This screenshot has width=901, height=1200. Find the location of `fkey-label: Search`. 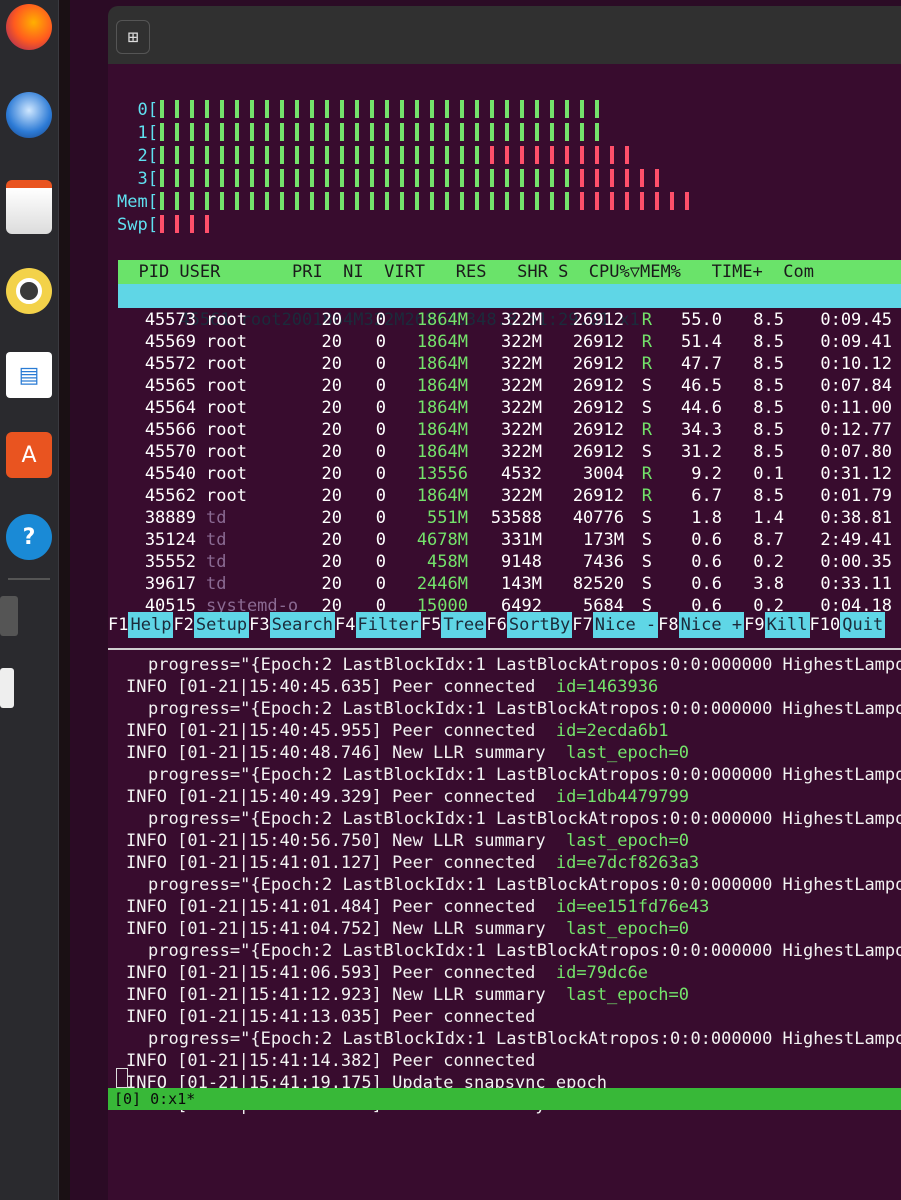

fkey-label: Search is located at coordinates (302, 625).